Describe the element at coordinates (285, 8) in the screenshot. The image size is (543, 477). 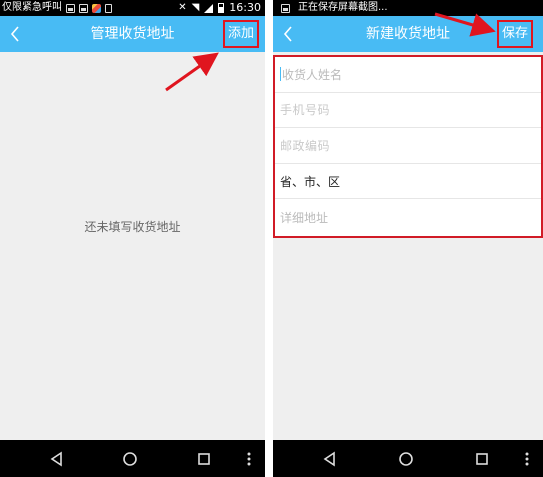
I see `screenshot-notification-icon` at that location.